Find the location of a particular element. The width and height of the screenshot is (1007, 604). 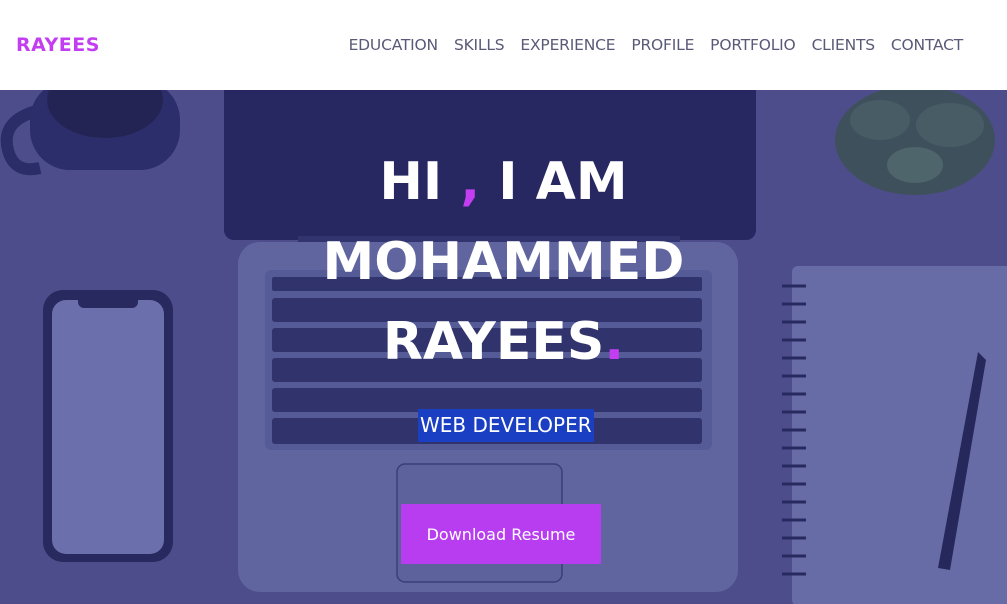

hero-last-name: RAYEES is located at coordinates (493, 342).